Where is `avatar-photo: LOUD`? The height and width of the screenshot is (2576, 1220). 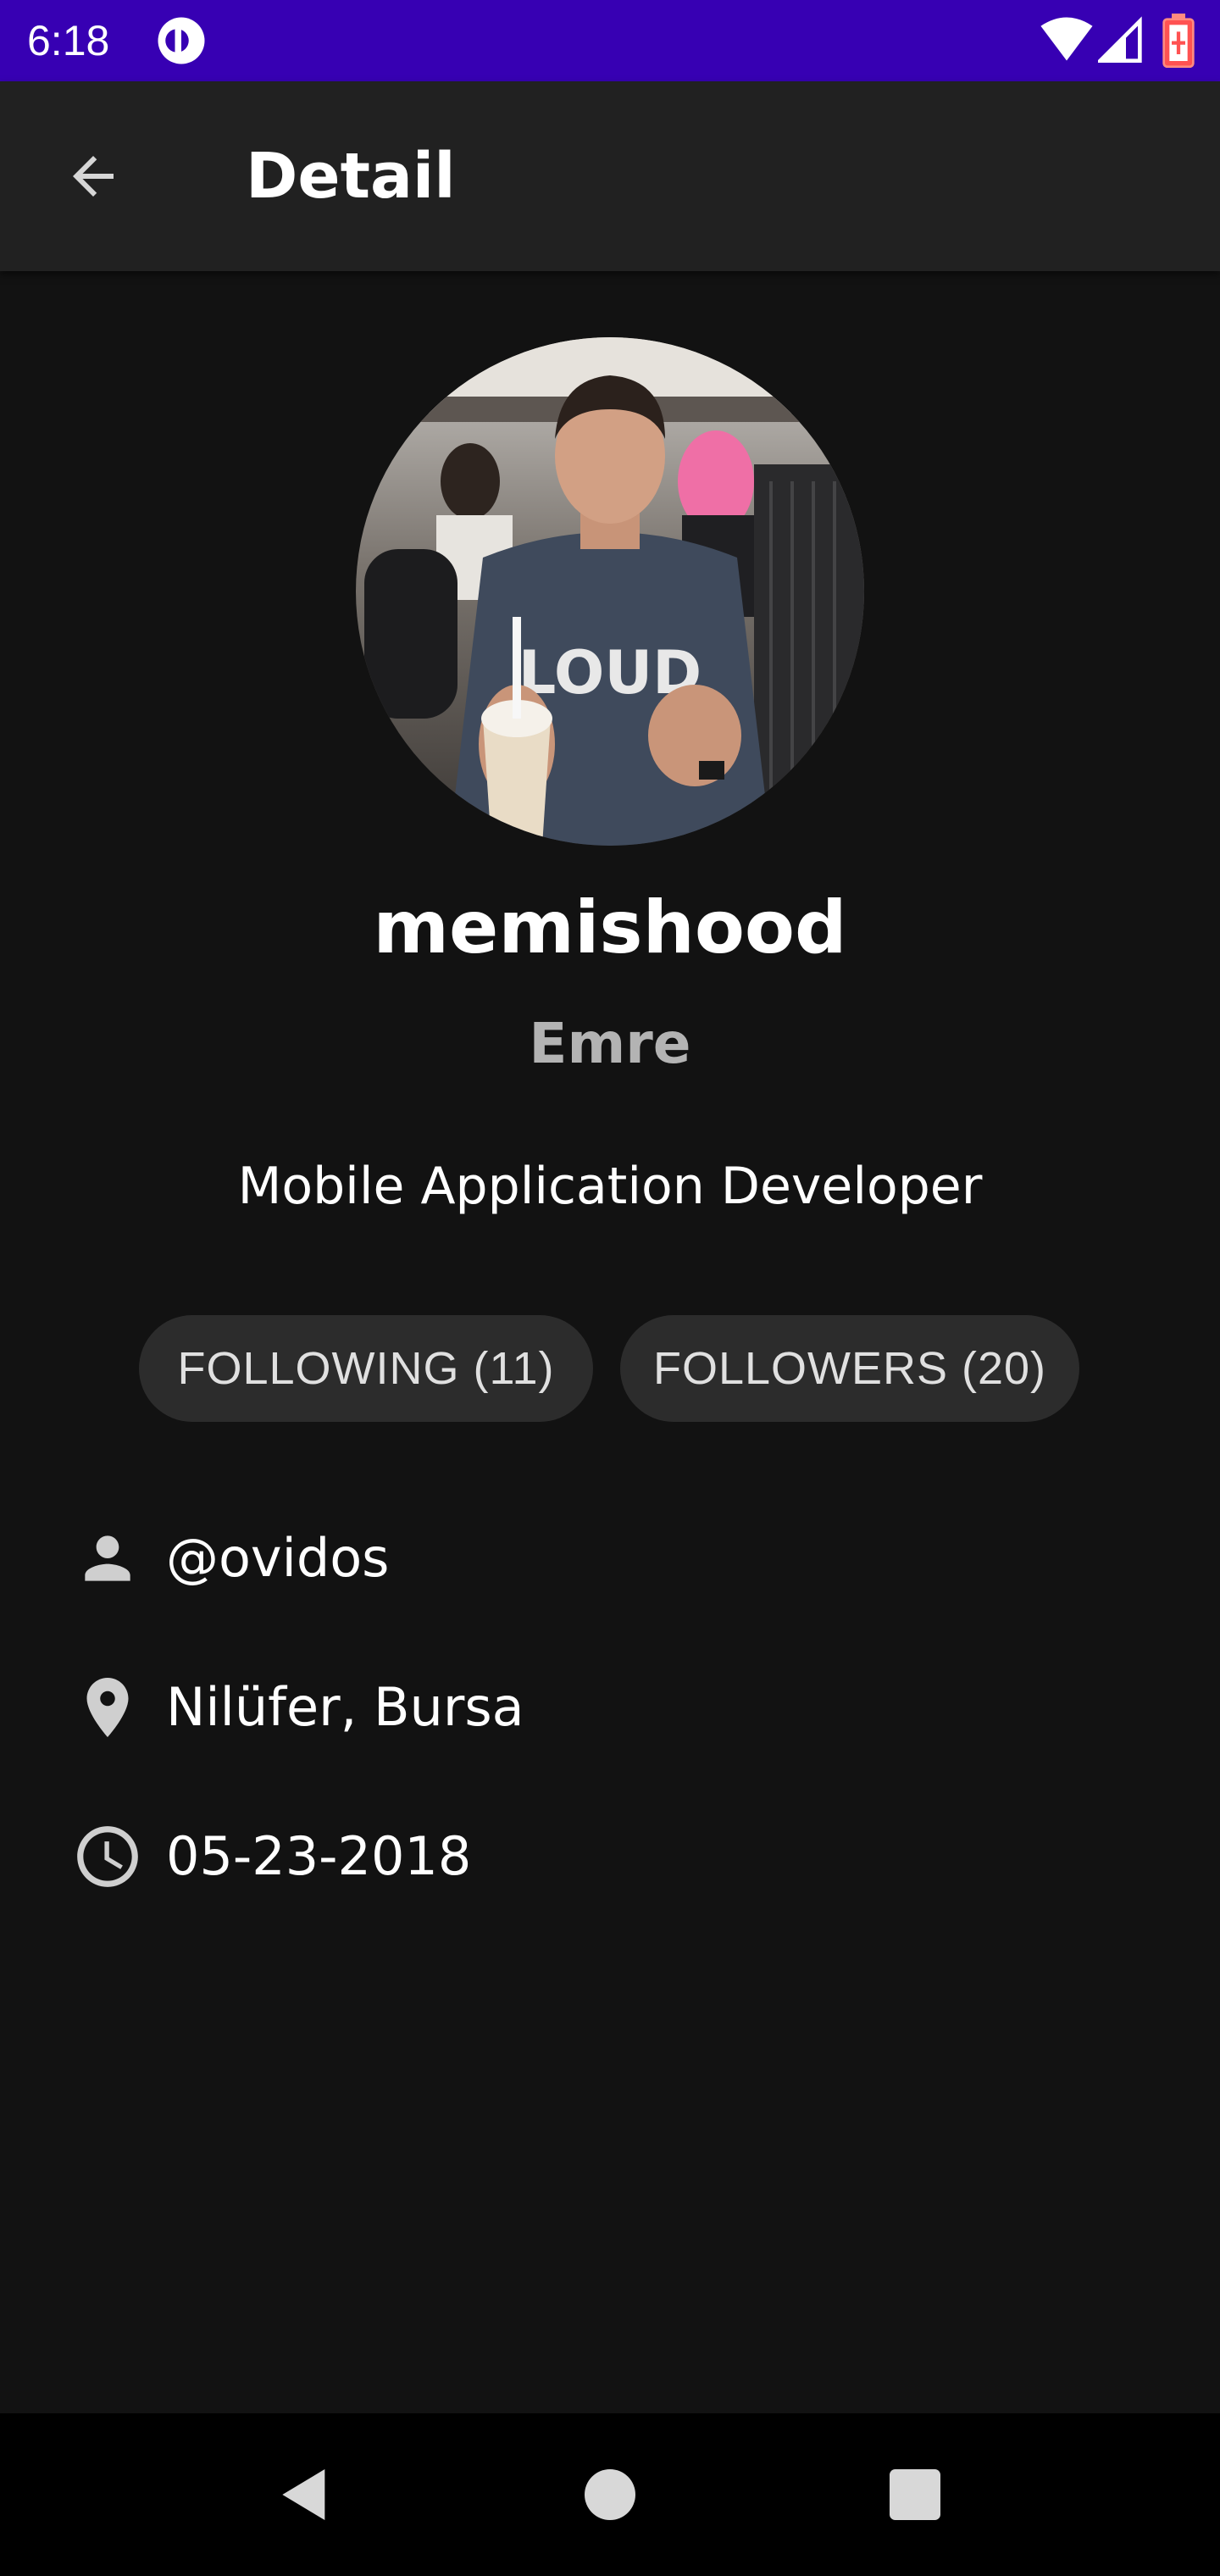 avatar-photo: LOUD is located at coordinates (610, 591).